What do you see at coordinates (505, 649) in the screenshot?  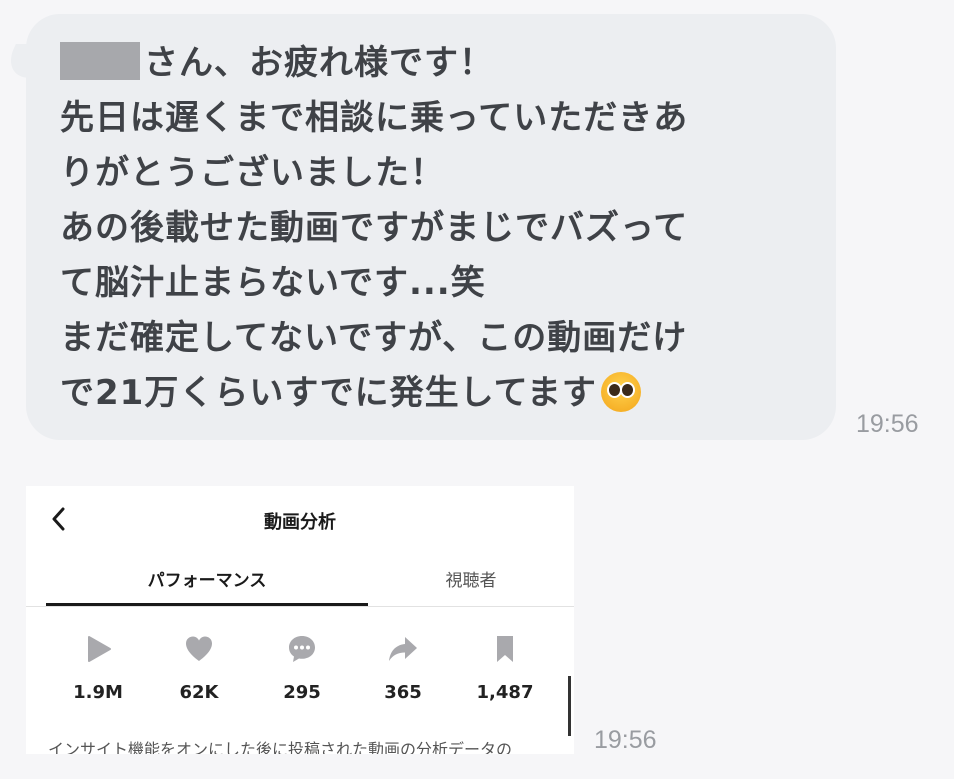 I see `bookmark-icon` at bounding box center [505, 649].